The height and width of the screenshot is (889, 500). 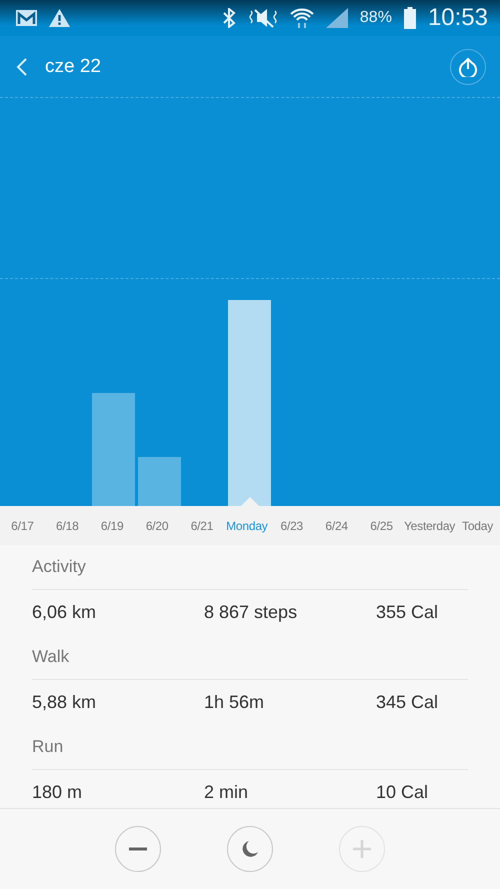 What do you see at coordinates (202, 525) in the screenshot?
I see `day-tab: 6/21` at bounding box center [202, 525].